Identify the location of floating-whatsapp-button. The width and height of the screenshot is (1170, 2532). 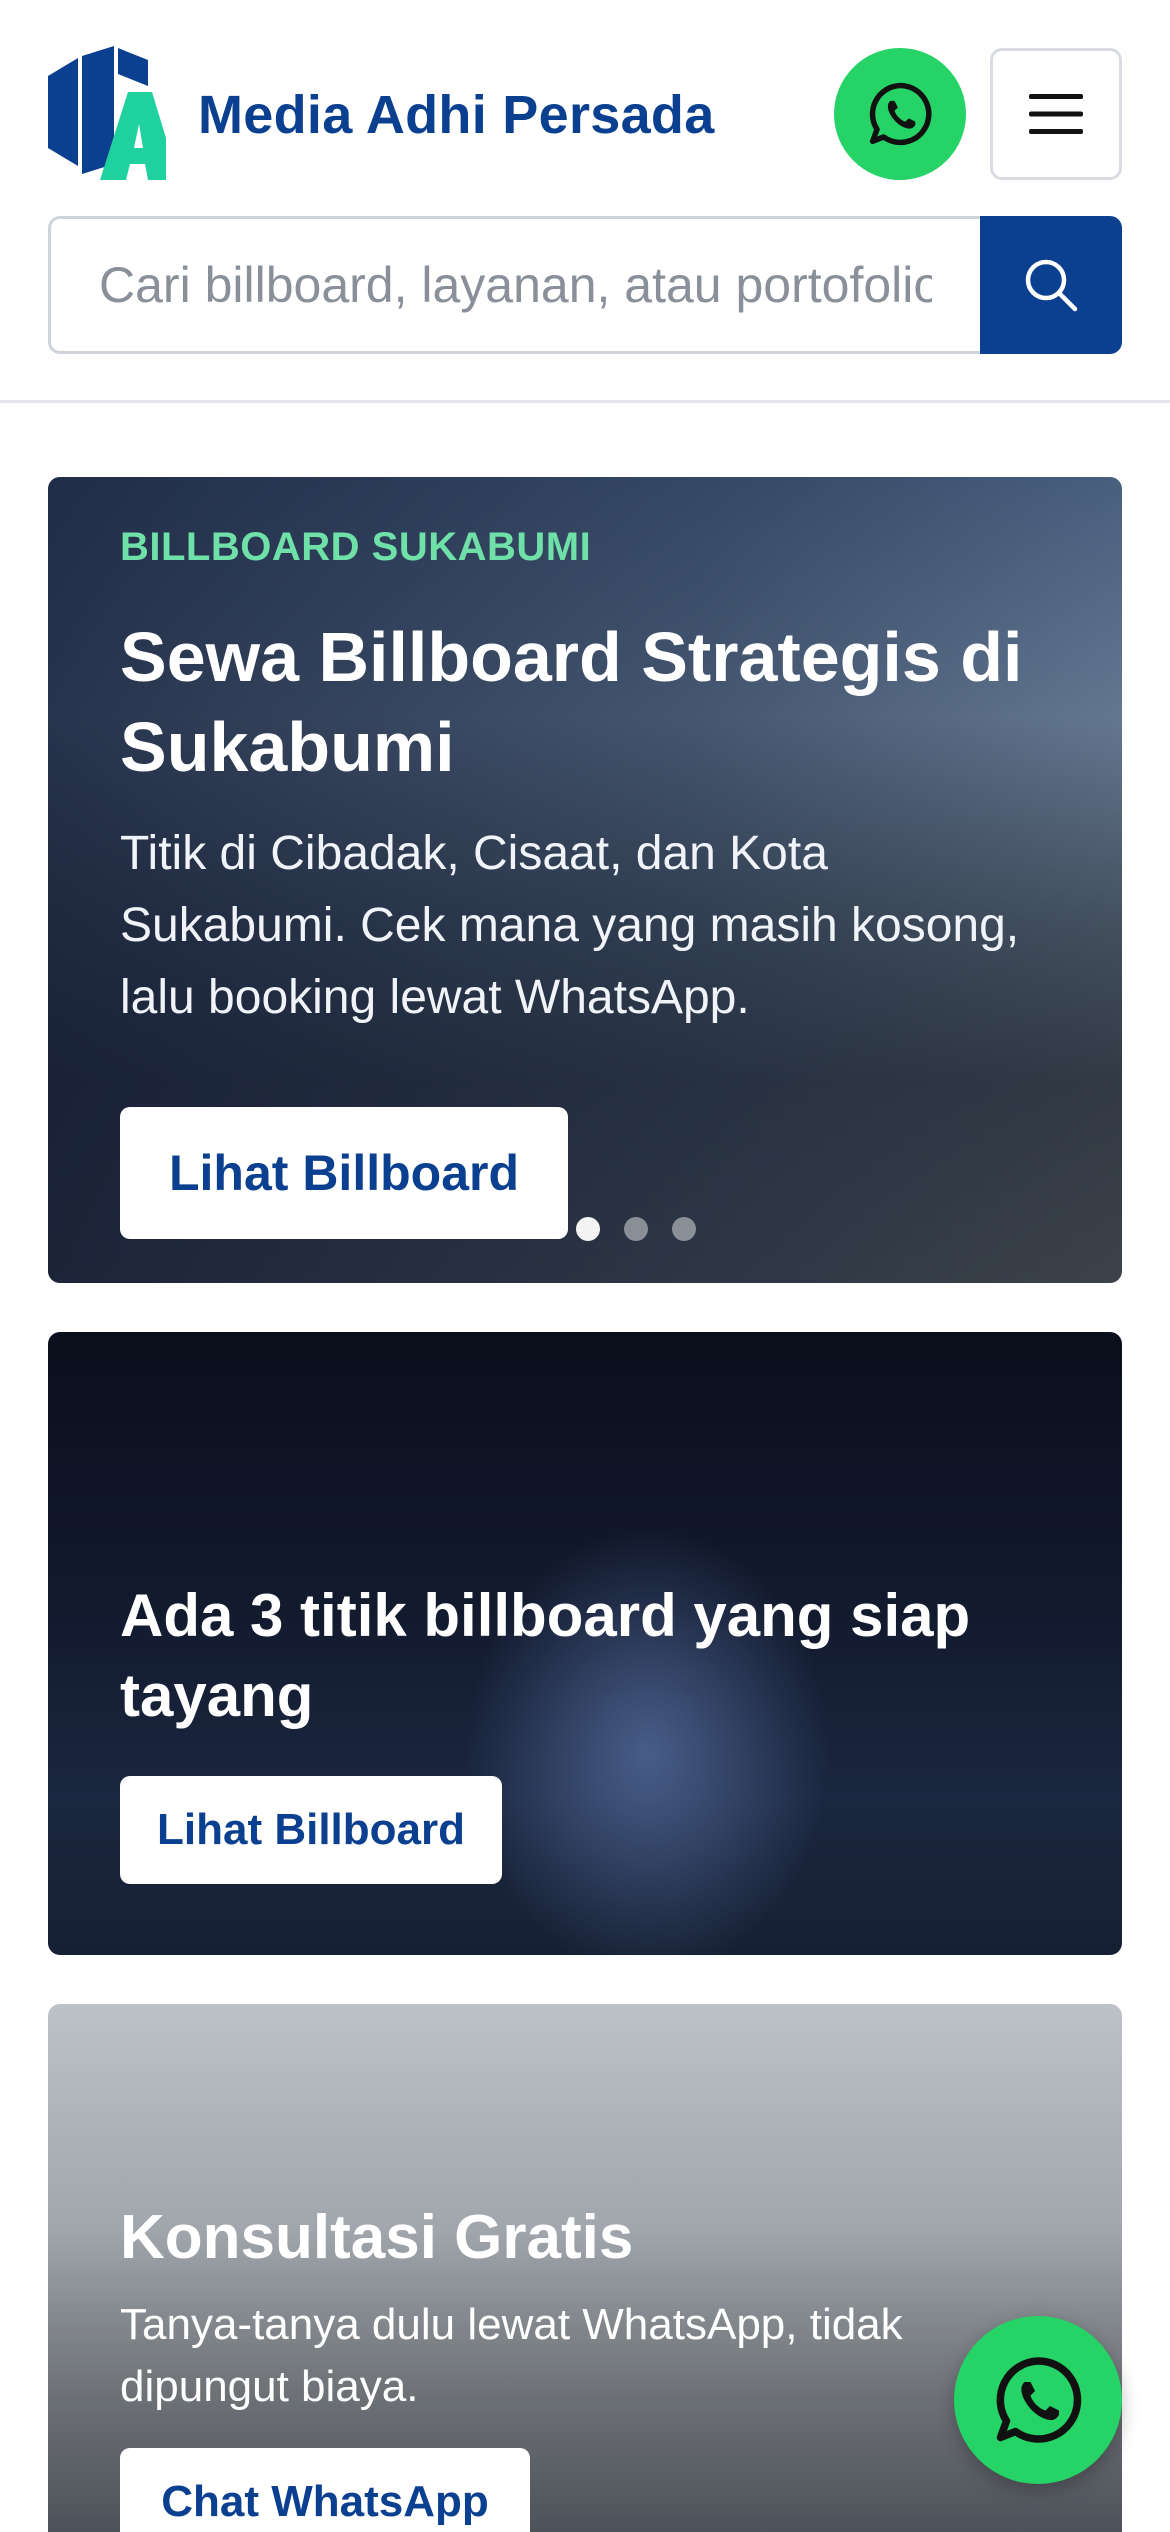
(1038, 2400).